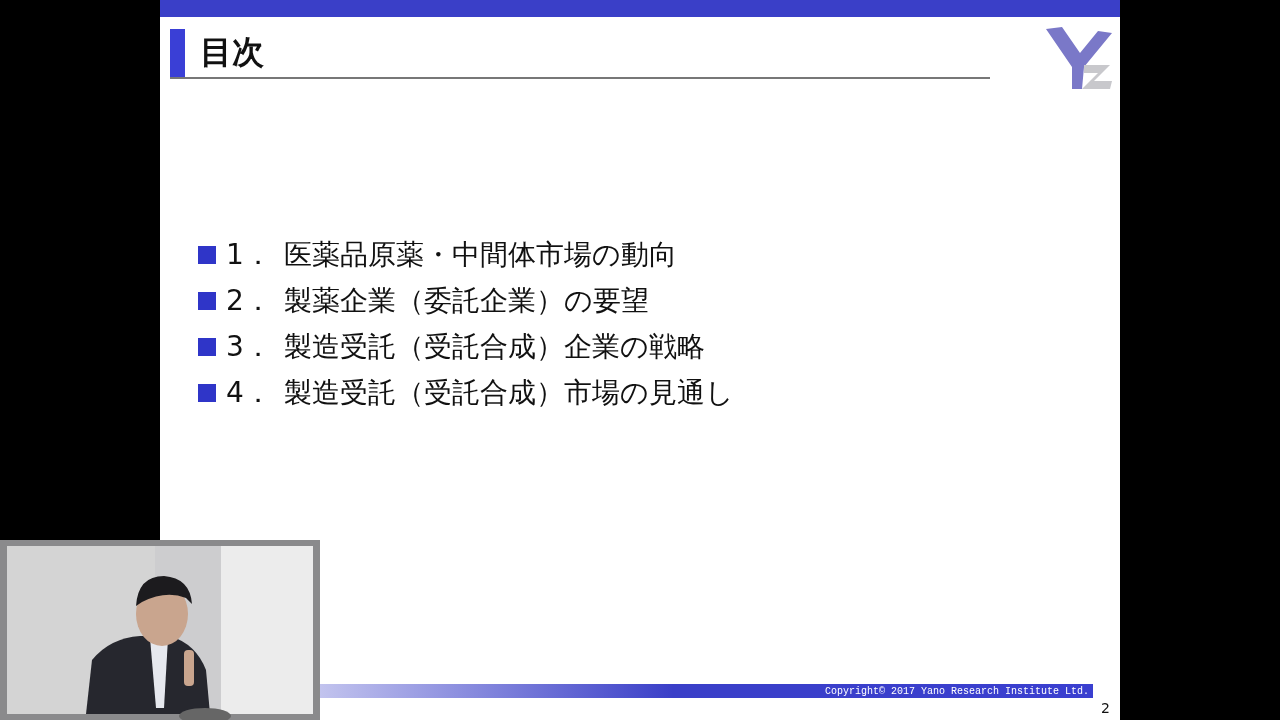 The image size is (1280, 720). I want to click on item-number: 3．, so click(249, 347).